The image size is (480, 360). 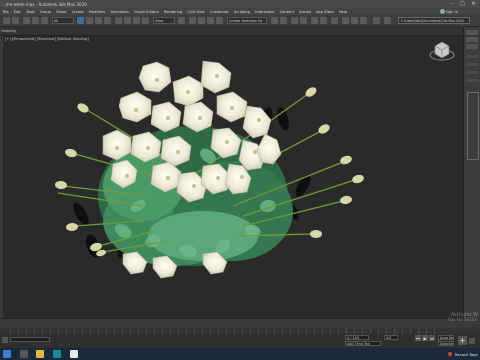 What do you see at coordinates (314, 20) in the screenshot?
I see `curve-editor-icon` at bounding box center [314, 20].